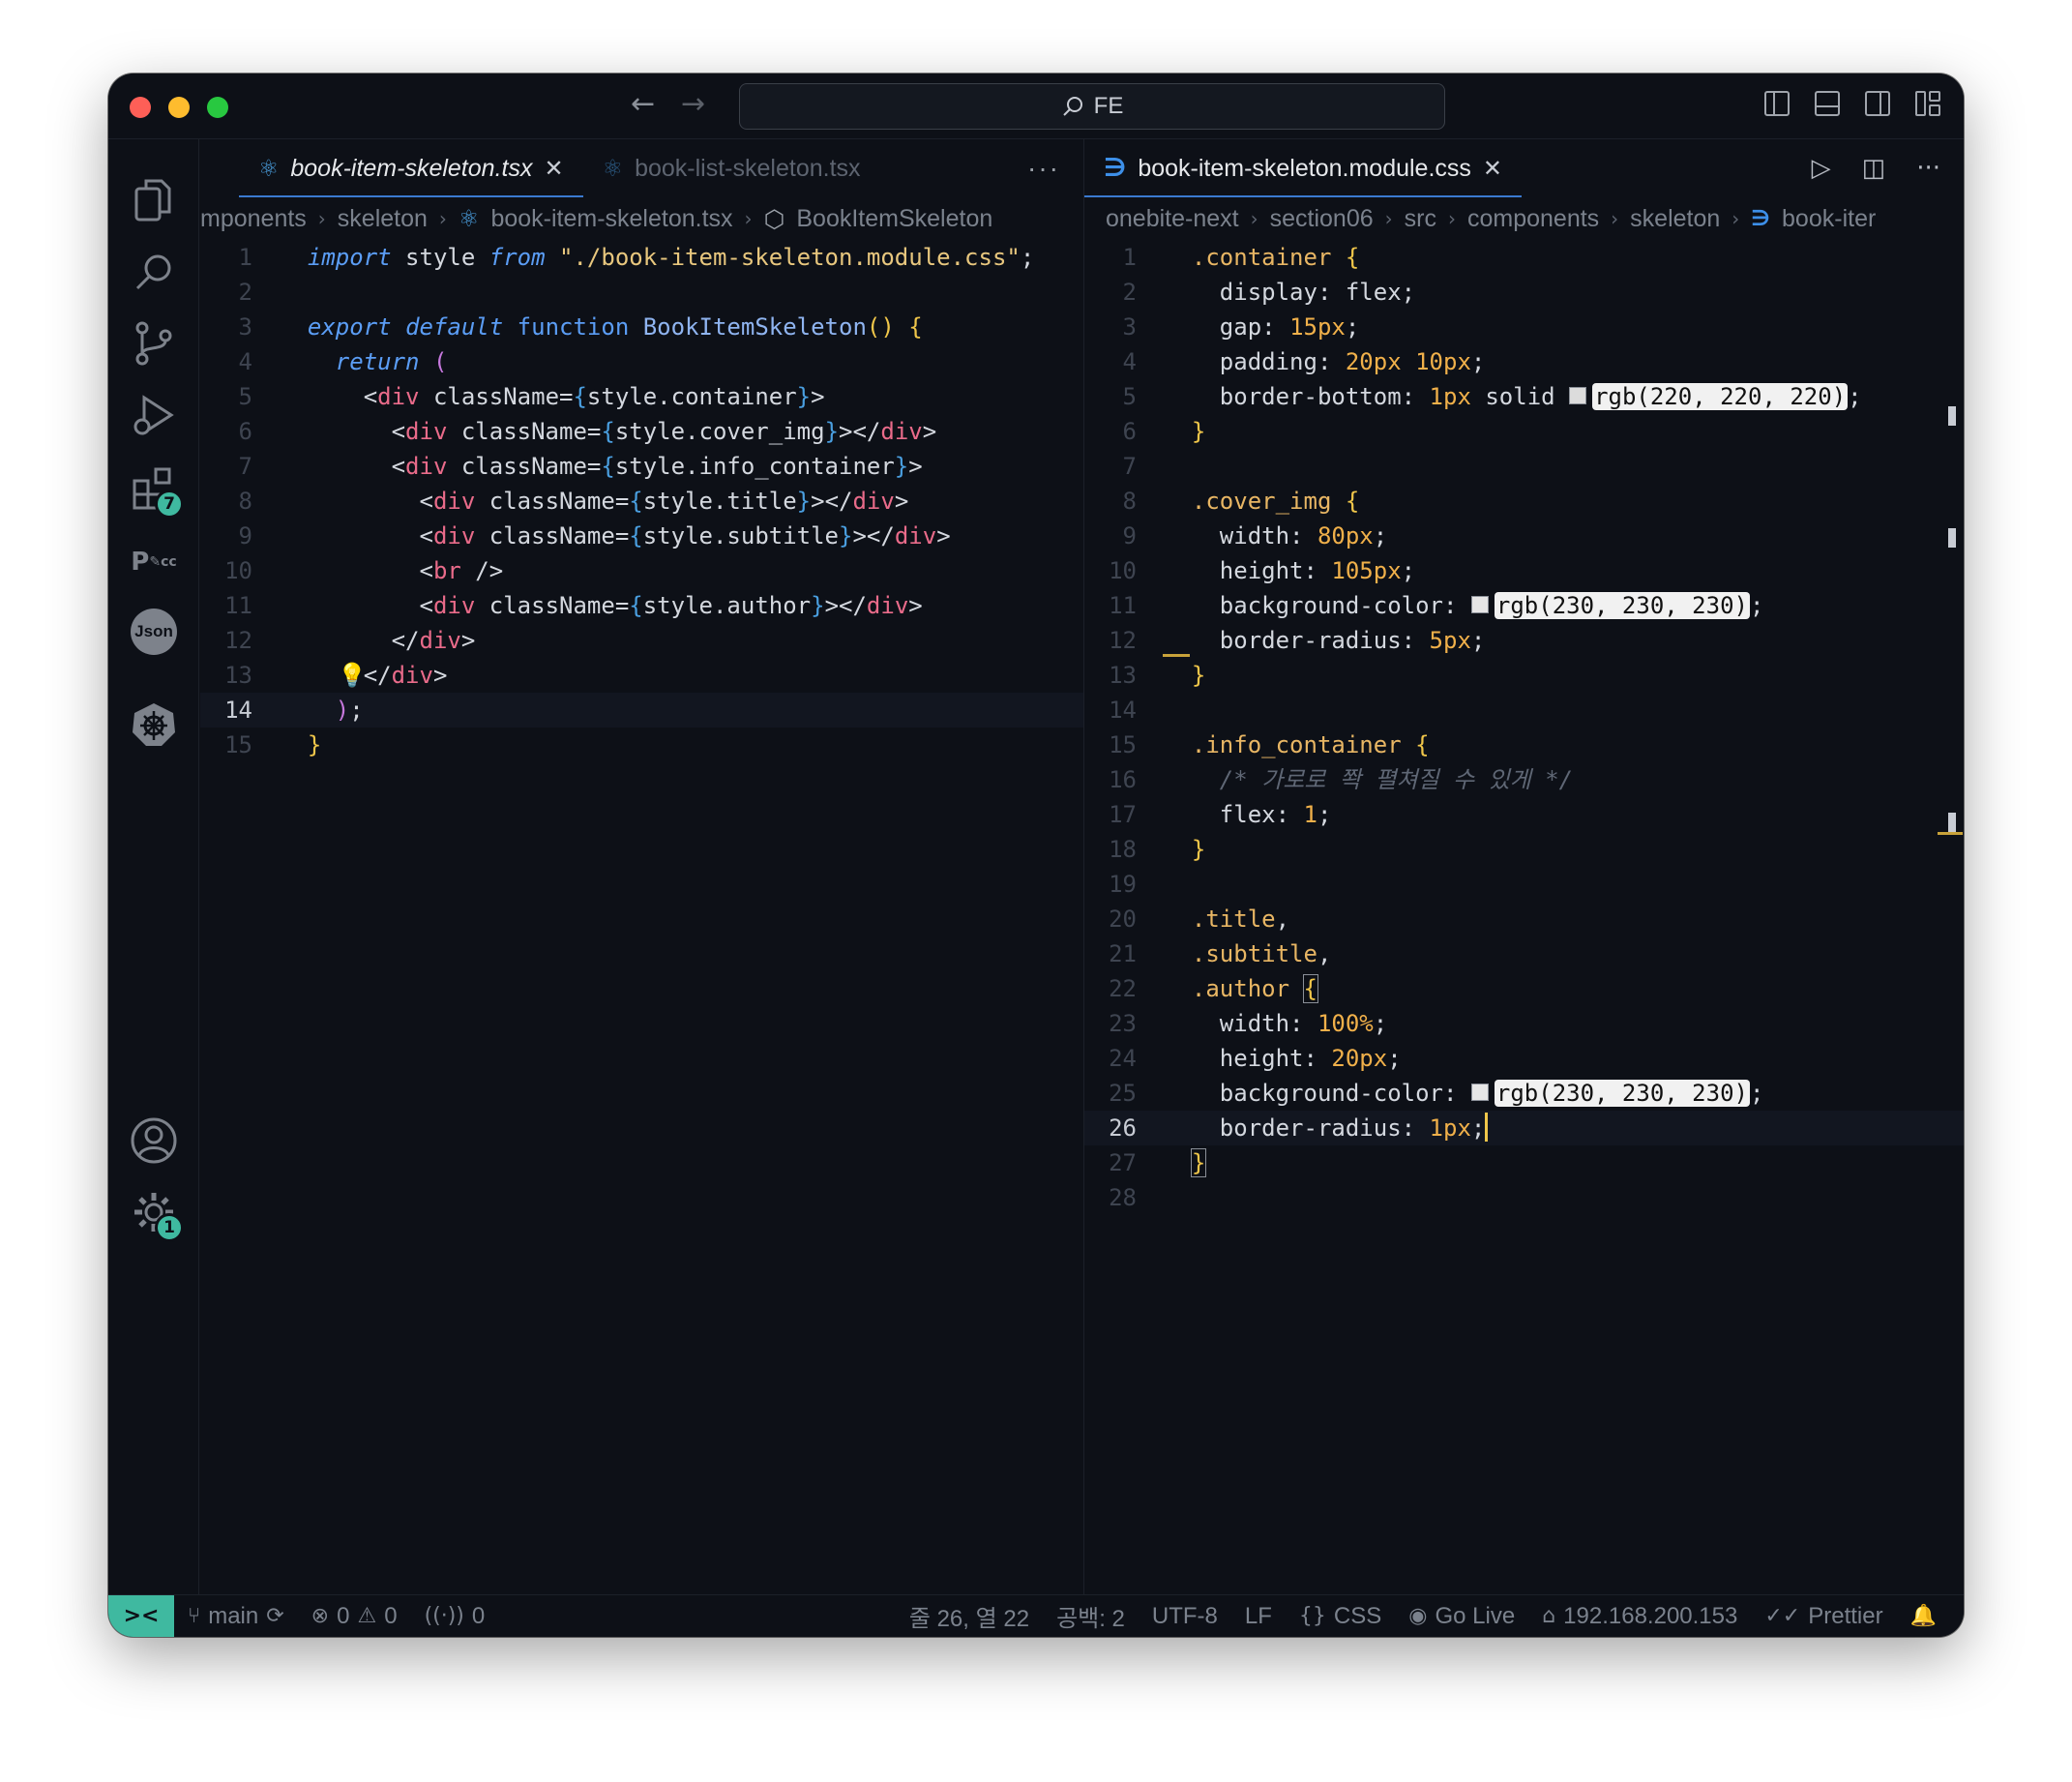 The height and width of the screenshot is (1782, 2072). I want to click on command-center-search: FE, so click(1092, 106).